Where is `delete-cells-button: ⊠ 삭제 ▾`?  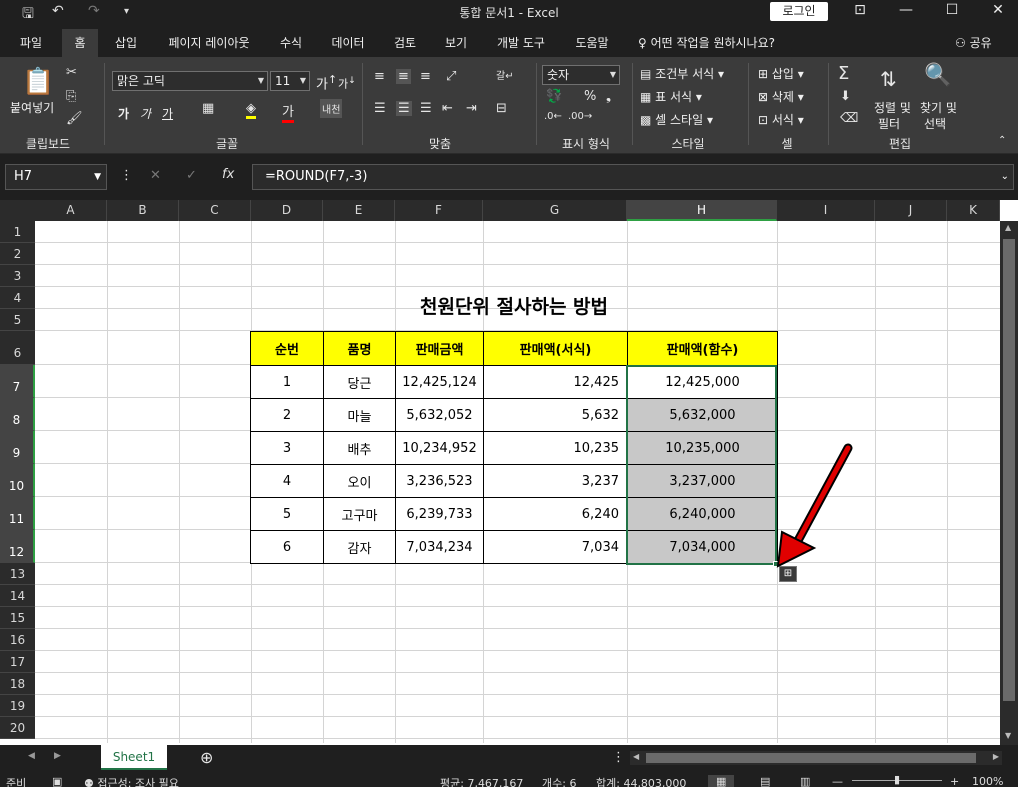 delete-cells-button: ⊠ 삭제 ▾ is located at coordinates (781, 96).